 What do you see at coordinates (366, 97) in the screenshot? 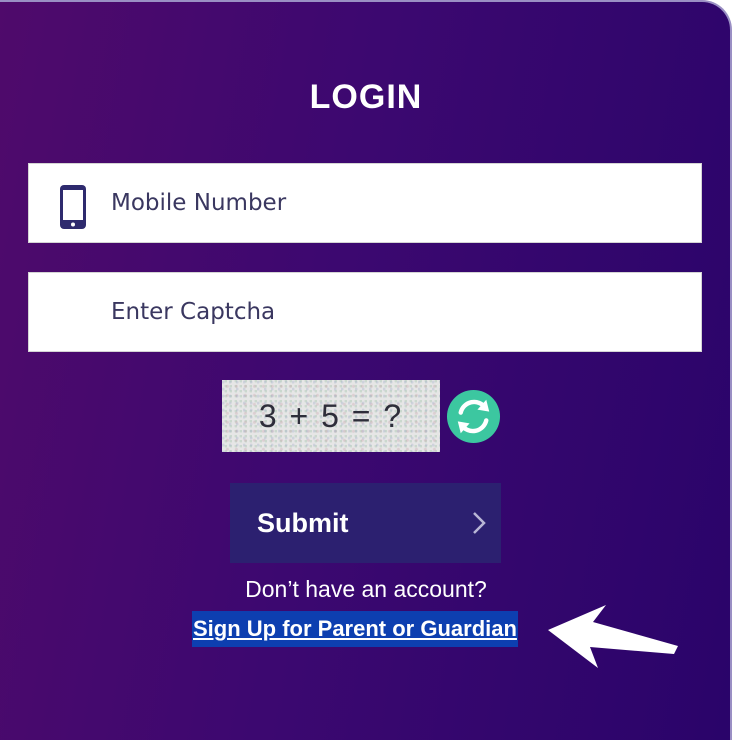
I see `page-title: LOGIN` at bounding box center [366, 97].